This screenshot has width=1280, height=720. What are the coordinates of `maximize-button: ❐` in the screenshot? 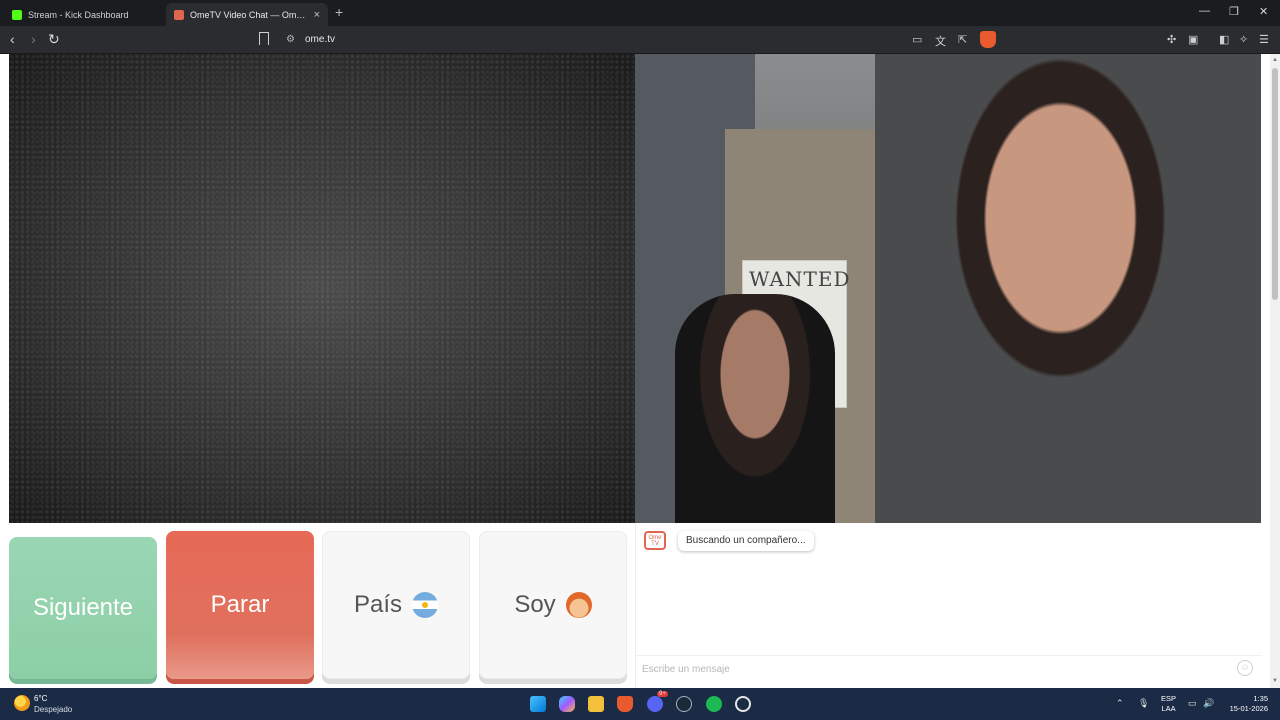 It's located at (1234, 11).